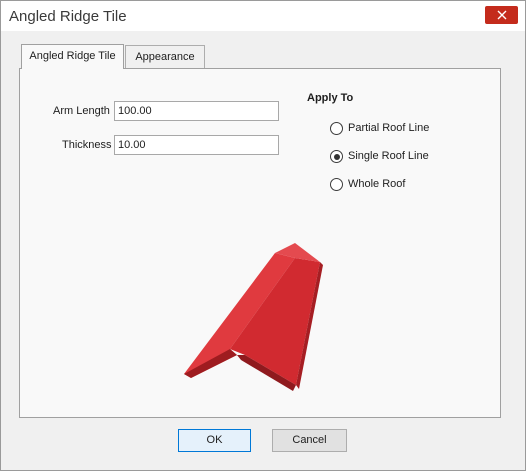 This screenshot has width=526, height=471. What do you see at coordinates (389, 128) in the screenshot?
I see `radio-label: Partial Roof Line` at bounding box center [389, 128].